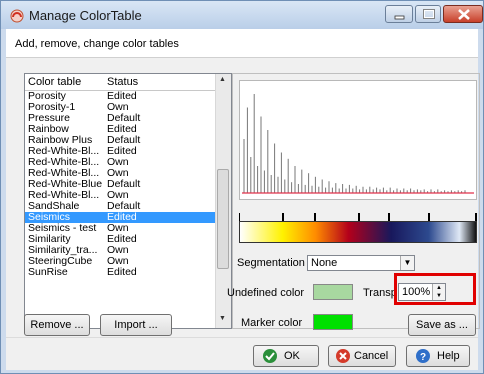 The width and height of the screenshot is (484, 374). Describe the element at coordinates (361, 263) in the screenshot. I see `segmentation-select: None ▼` at that location.